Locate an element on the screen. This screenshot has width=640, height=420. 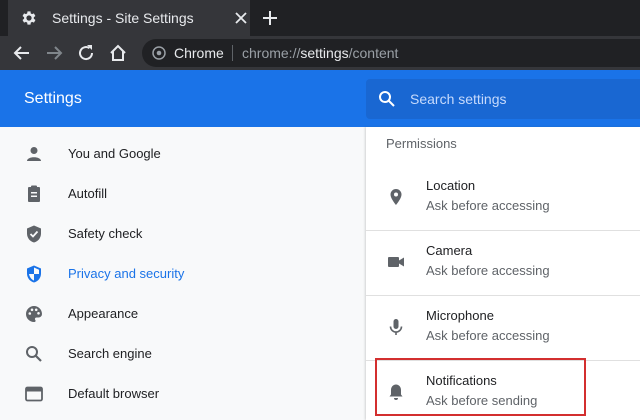
sidebar-item-appearance: Appearance is located at coordinates (183, 314).